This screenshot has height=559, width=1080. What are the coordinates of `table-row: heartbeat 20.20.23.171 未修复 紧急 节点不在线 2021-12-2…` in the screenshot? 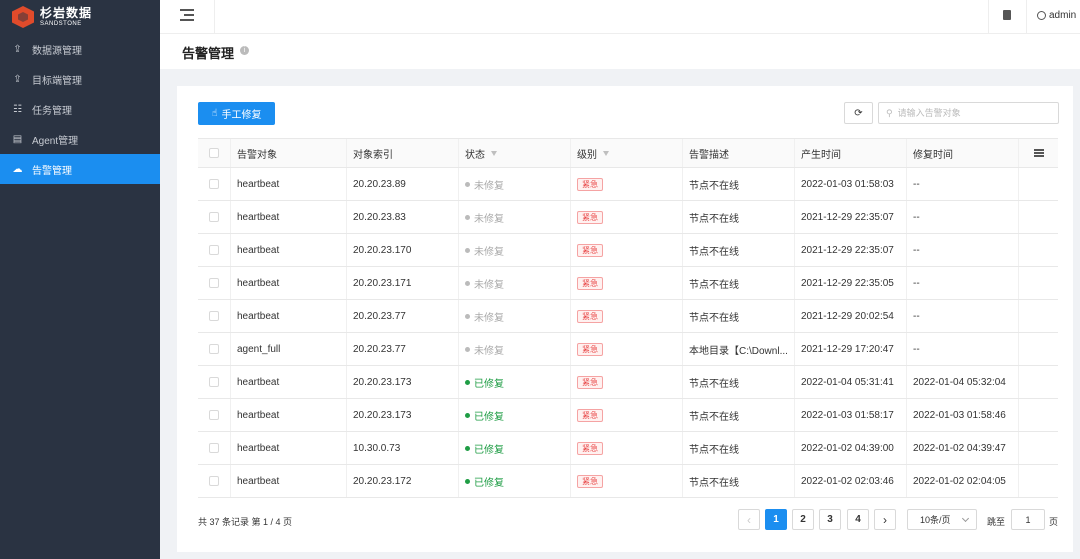 It's located at (628, 283).